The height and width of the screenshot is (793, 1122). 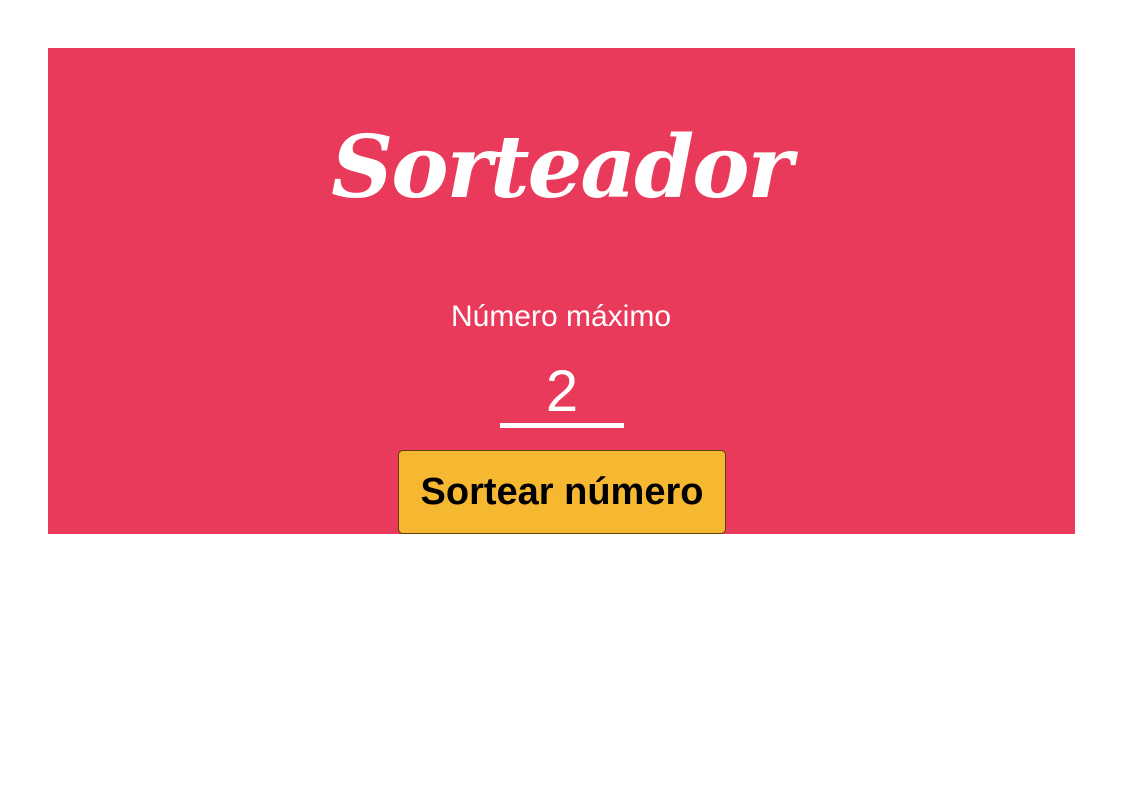 What do you see at coordinates (561, 316) in the screenshot?
I see `max-number-label: Número máximo` at bounding box center [561, 316].